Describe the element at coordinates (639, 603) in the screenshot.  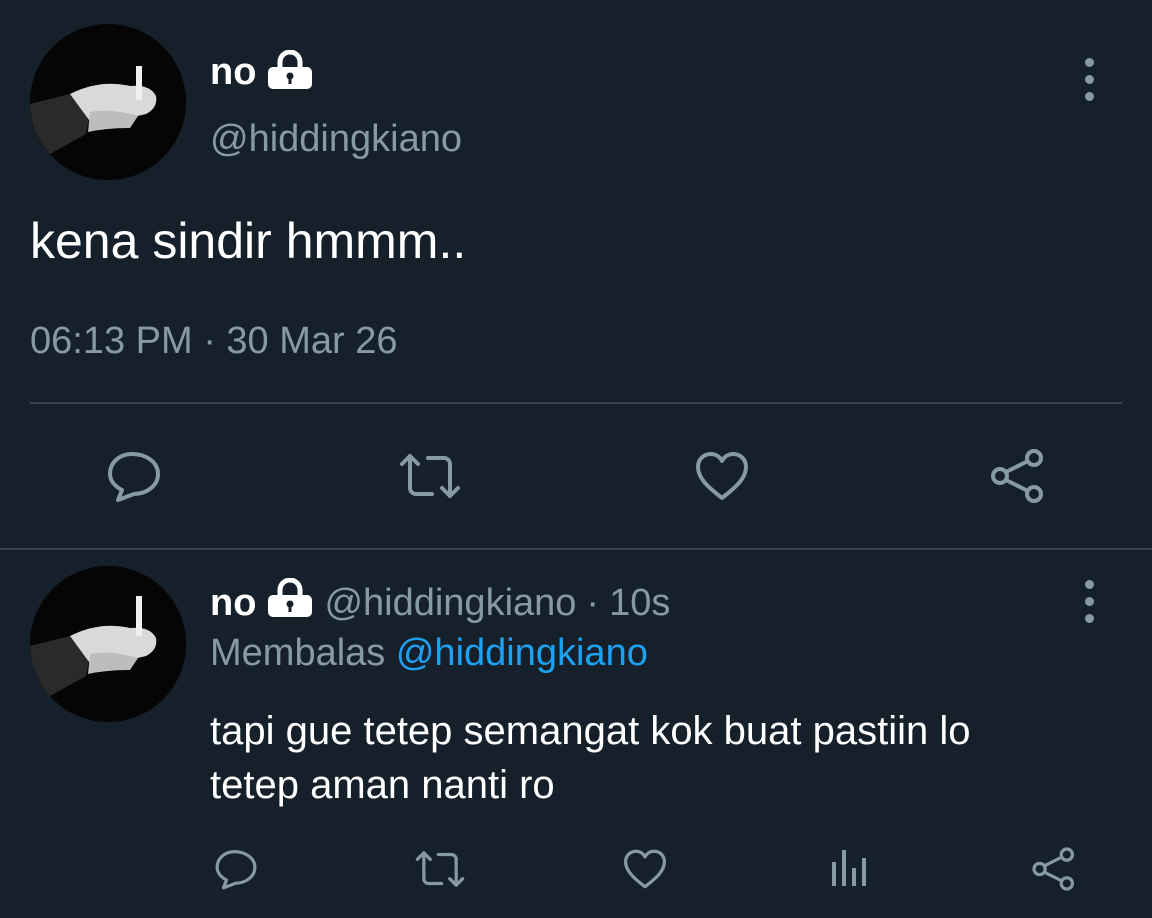
I see `tweet-age: 10s` at that location.